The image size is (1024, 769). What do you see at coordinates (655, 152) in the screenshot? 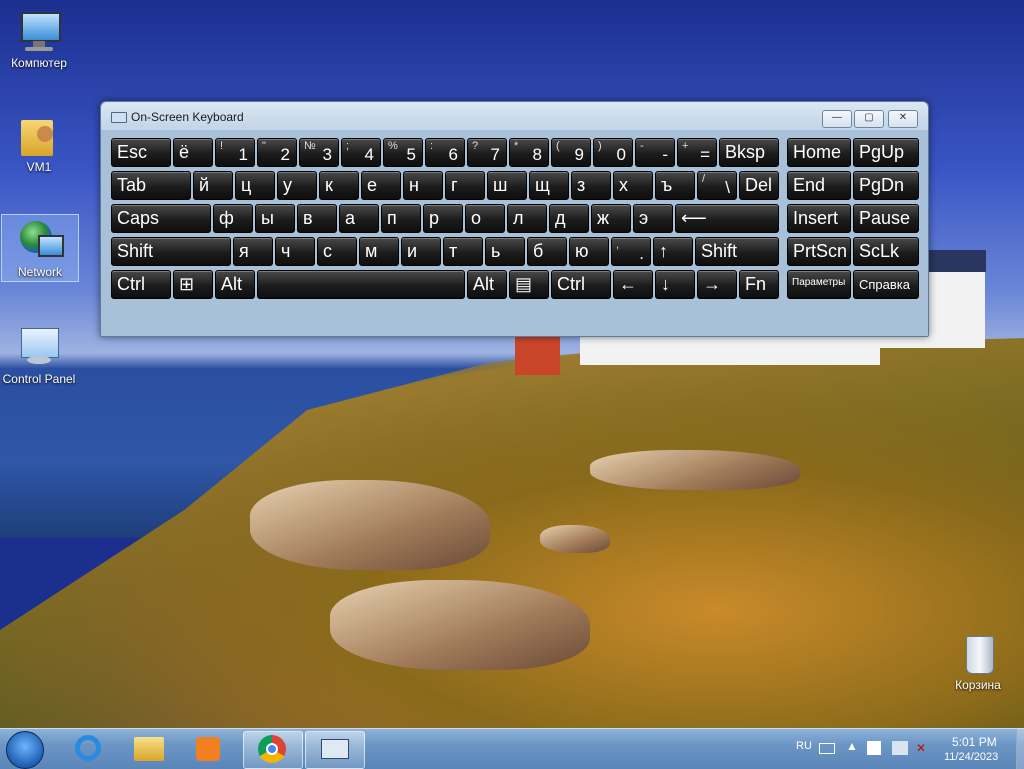
I see `key-0-12: --` at bounding box center [655, 152].